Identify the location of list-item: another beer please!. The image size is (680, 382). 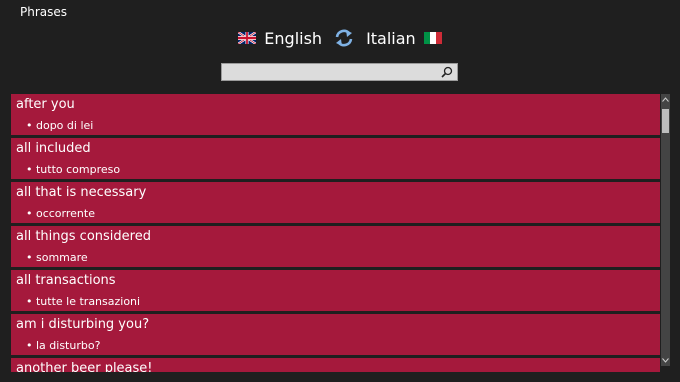
(335, 365).